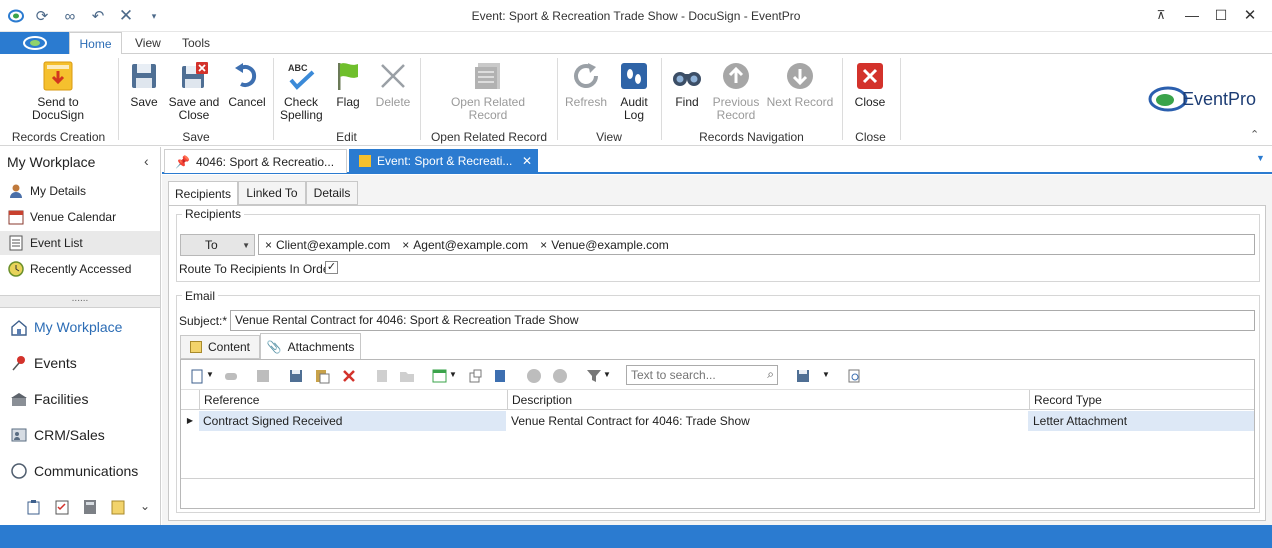  I want to click on column-header-record-type: Record Type, so click(1141, 400).